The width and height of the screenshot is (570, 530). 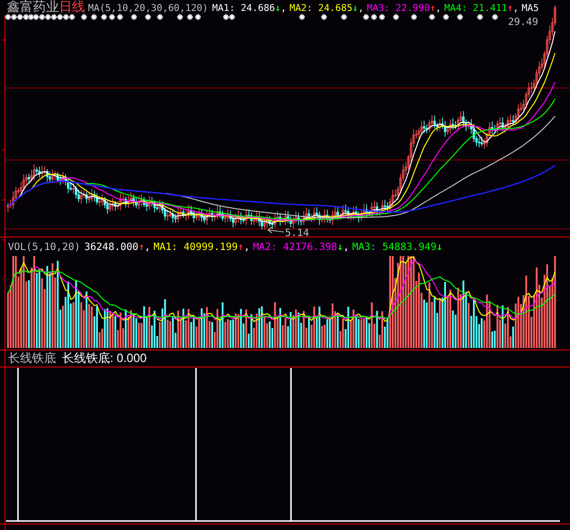 I want to click on indicator-reading: MA3: 22.990, so click(x=398, y=9).